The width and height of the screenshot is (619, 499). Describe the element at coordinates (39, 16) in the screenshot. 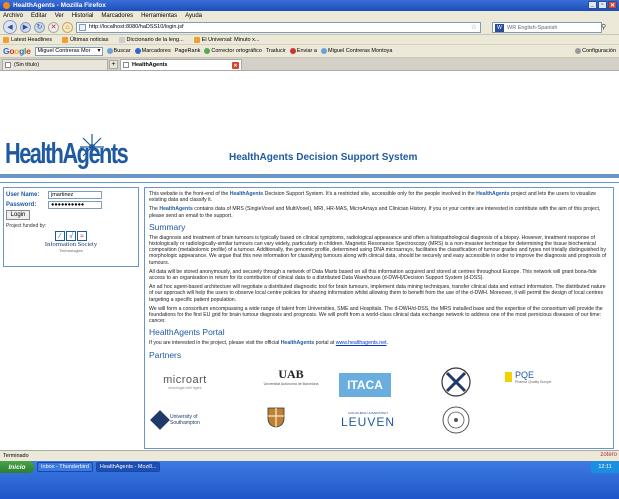

I see `menu-editar: Editar` at that location.